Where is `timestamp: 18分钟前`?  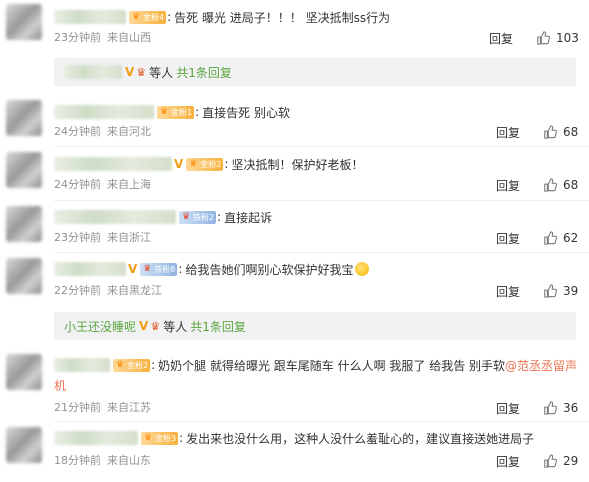 timestamp: 18分钟前 is located at coordinates (77, 460).